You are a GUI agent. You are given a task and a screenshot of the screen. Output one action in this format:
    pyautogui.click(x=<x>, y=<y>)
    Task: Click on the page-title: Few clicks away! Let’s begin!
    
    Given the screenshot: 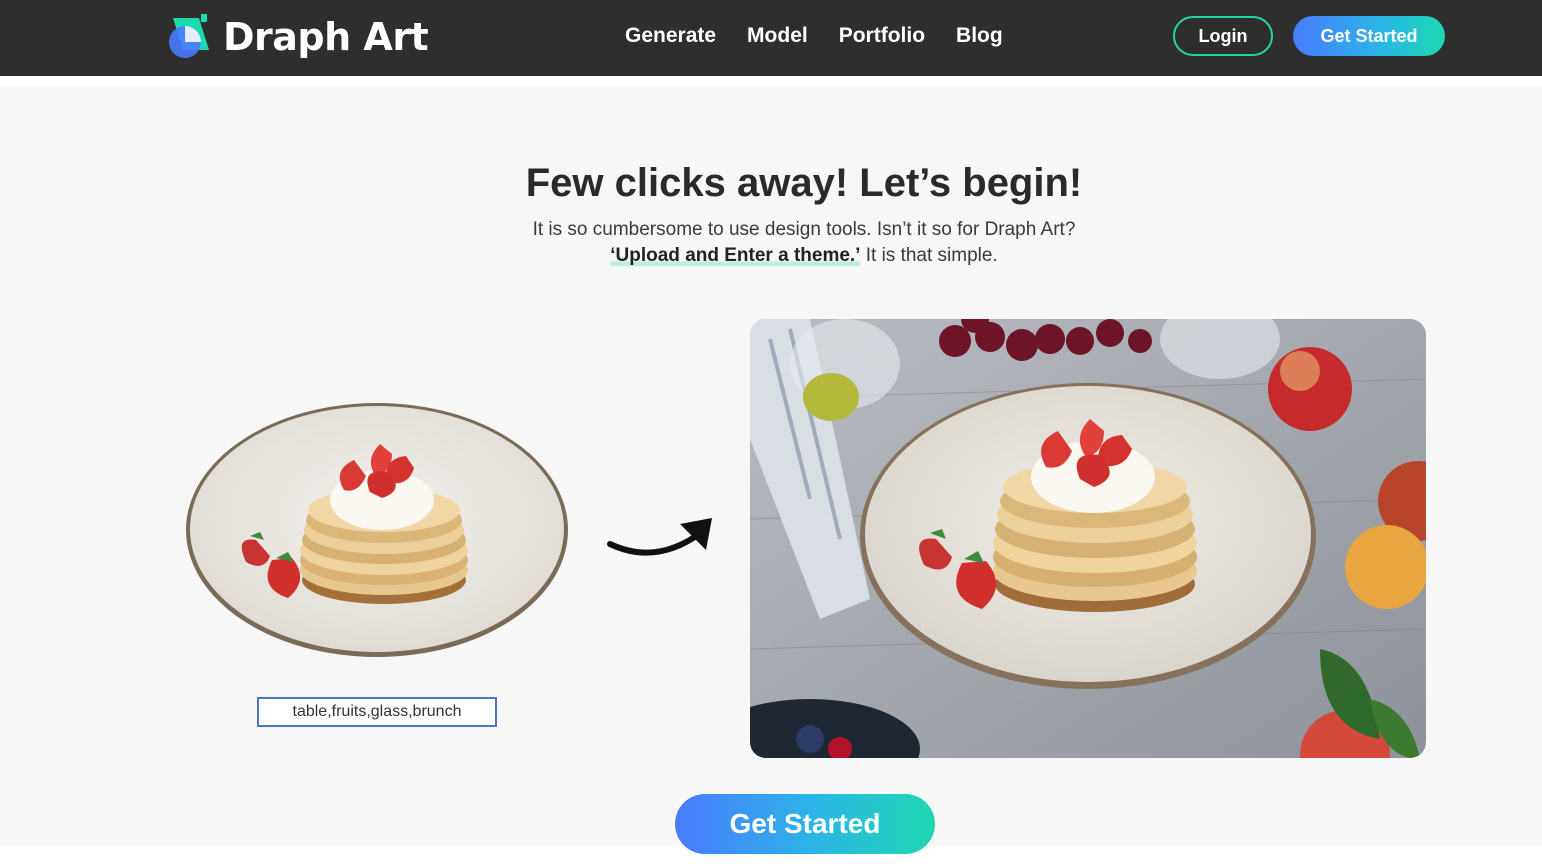 What is the action you would take?
    pyautogui.click(x=804, y=183)
    